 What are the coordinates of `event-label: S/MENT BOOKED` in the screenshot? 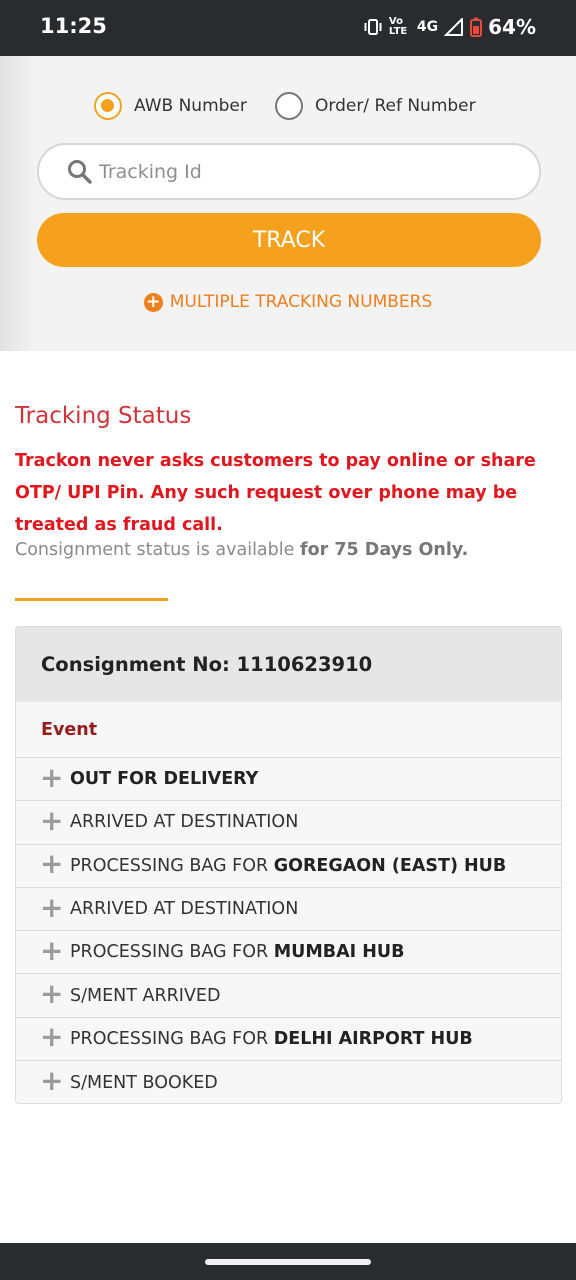 It's located at (144, 1083).